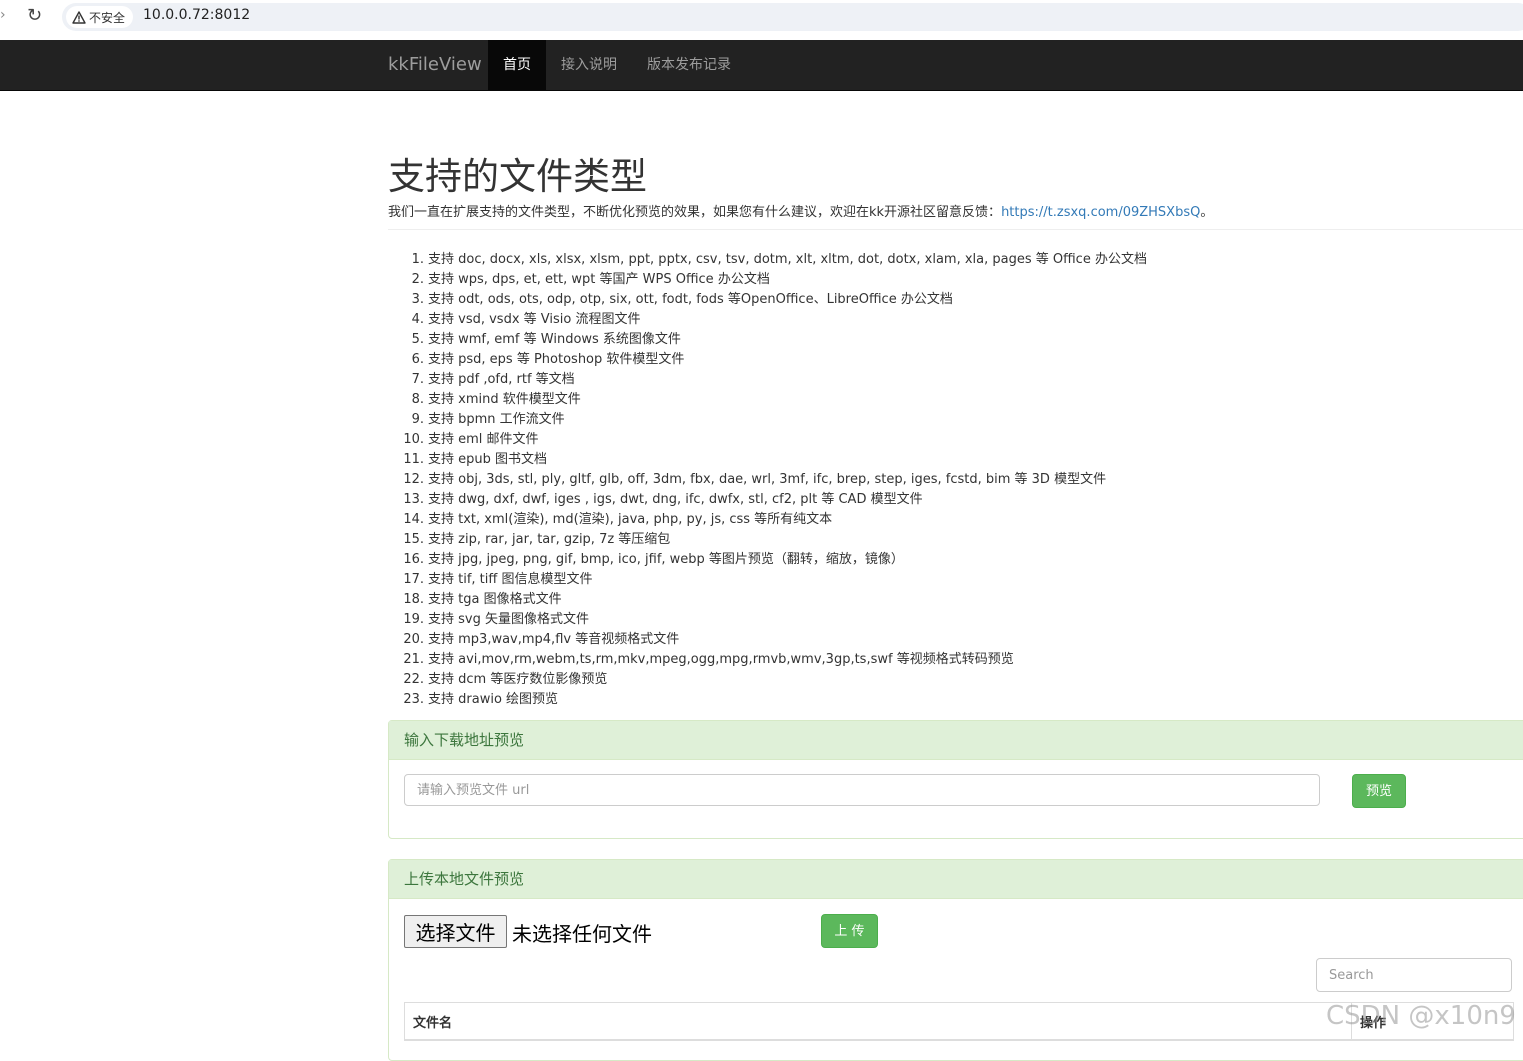 The width and height of the screenshot is (1523, 1061). I want to click on list-item-number: 2., so click(417, 279).